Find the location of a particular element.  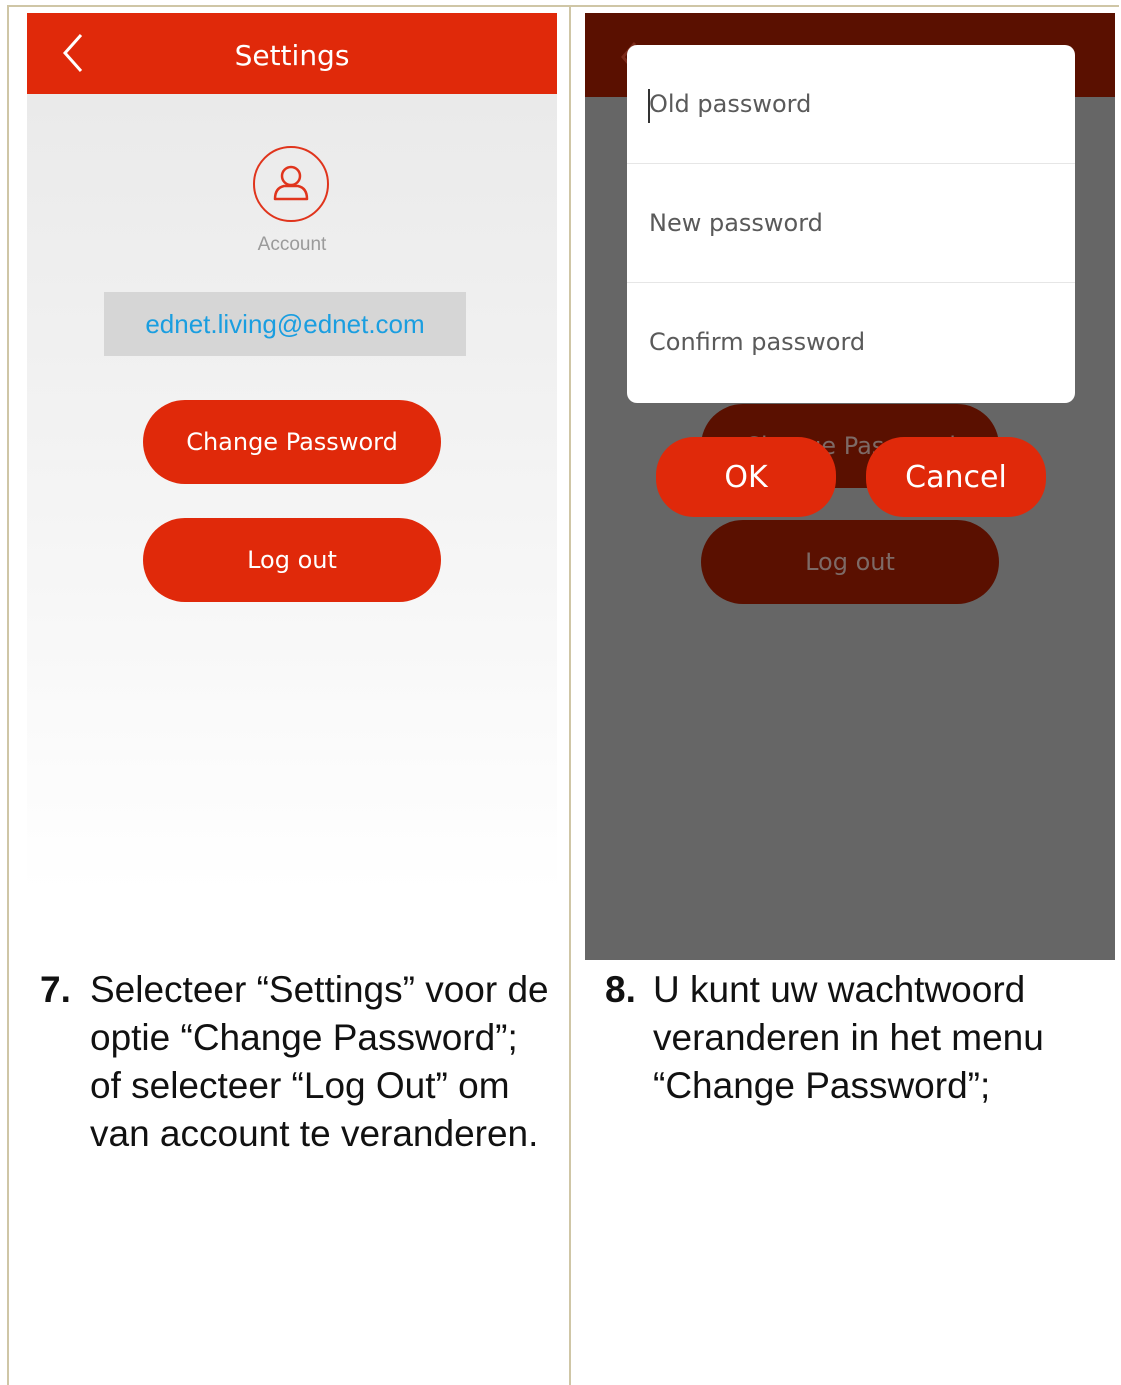

table-border-left is located at coordinates (8, 695).